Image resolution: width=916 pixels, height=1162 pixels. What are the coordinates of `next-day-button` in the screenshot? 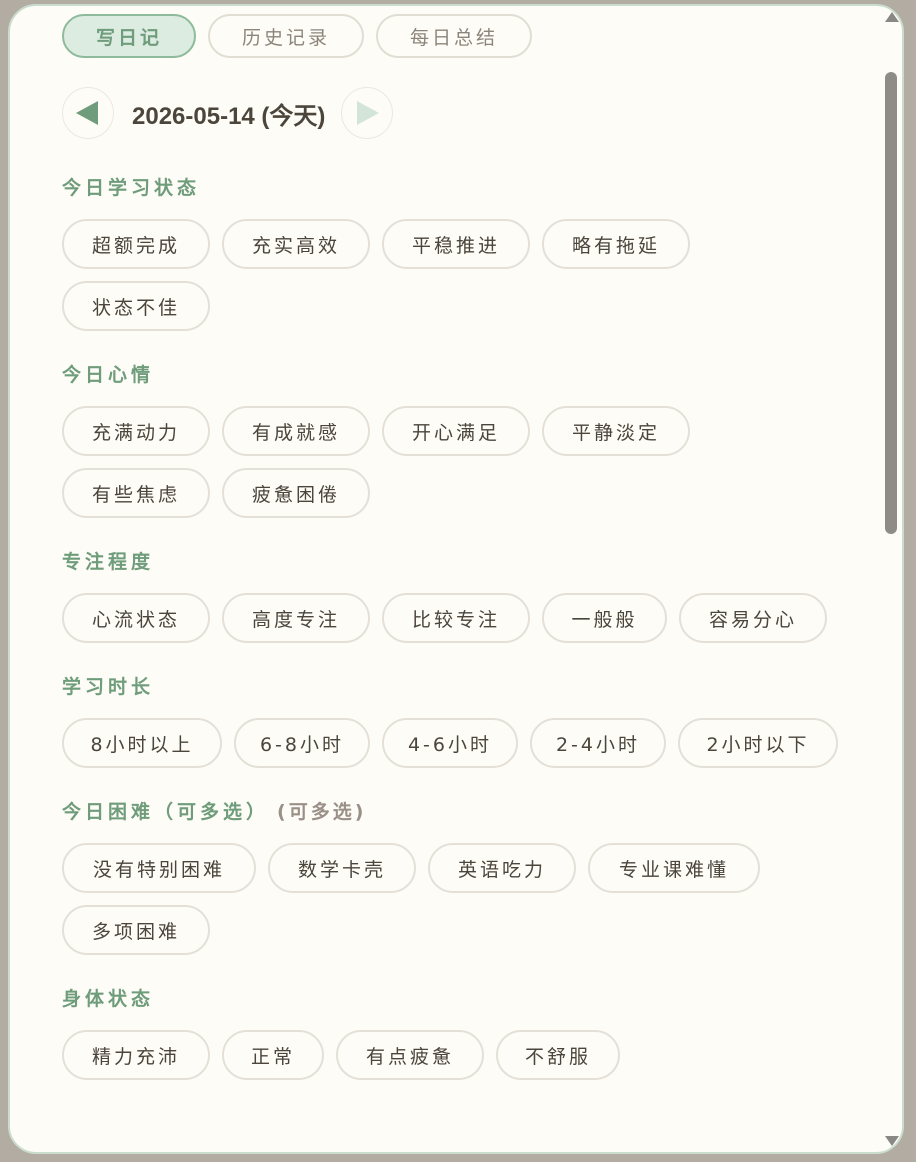 It's located at (367, 113).